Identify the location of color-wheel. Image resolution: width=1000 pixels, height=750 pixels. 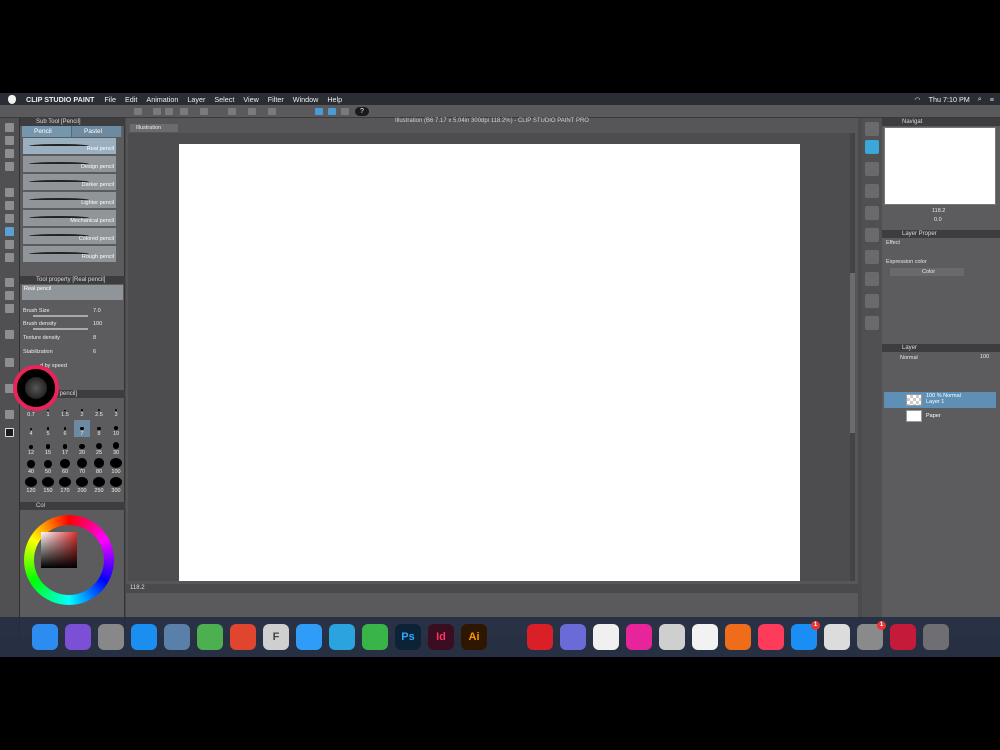
(69, 560).